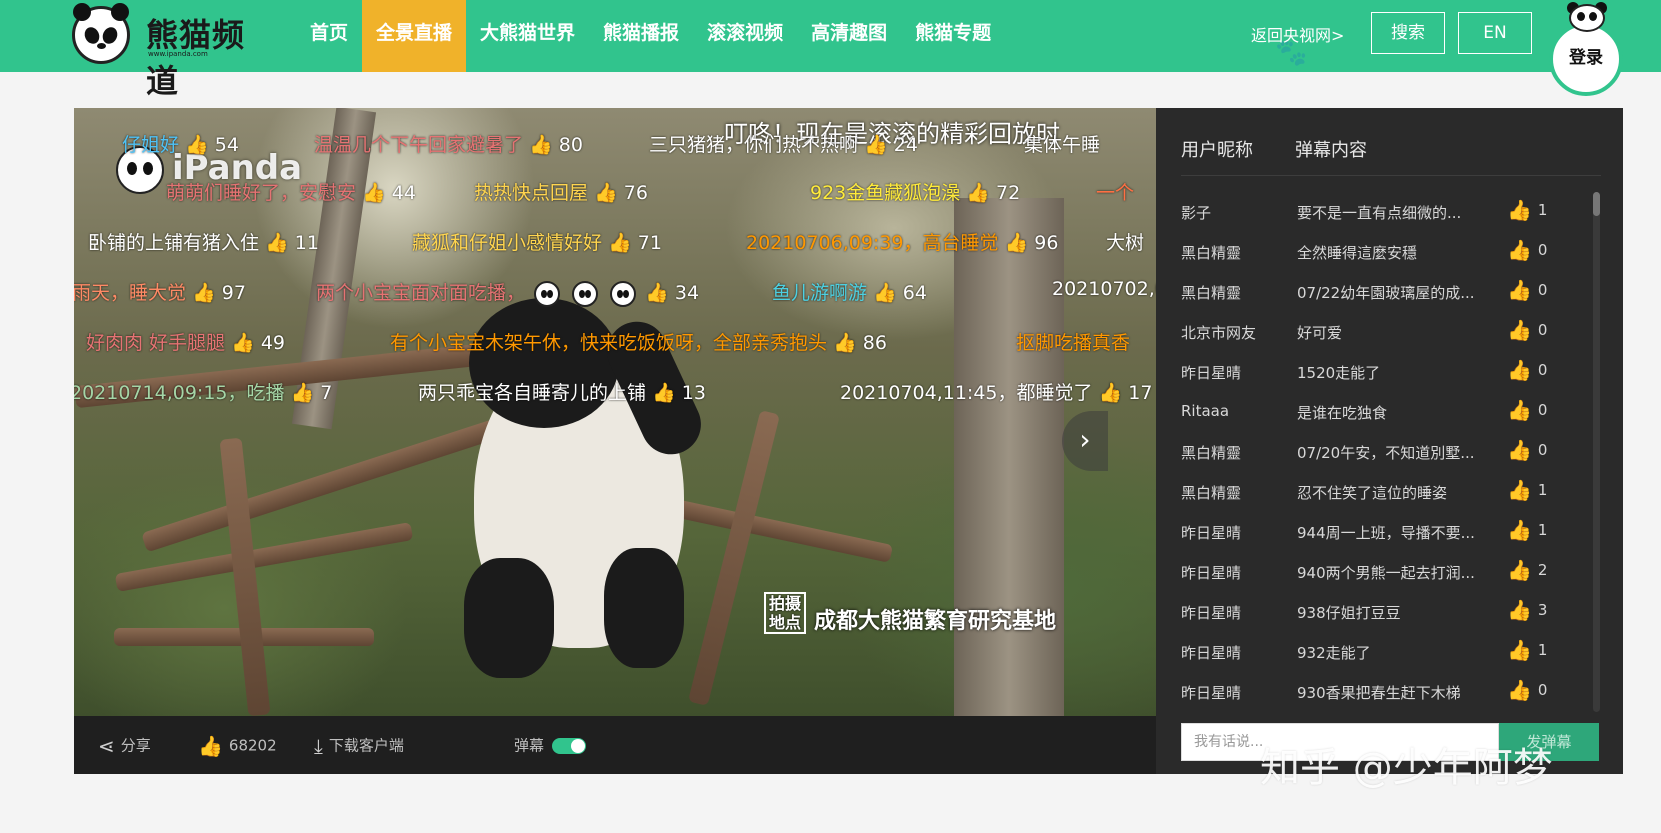 The image size is (1661, 833). I want to click on row-content: 932走能了, so click(1334, 653).